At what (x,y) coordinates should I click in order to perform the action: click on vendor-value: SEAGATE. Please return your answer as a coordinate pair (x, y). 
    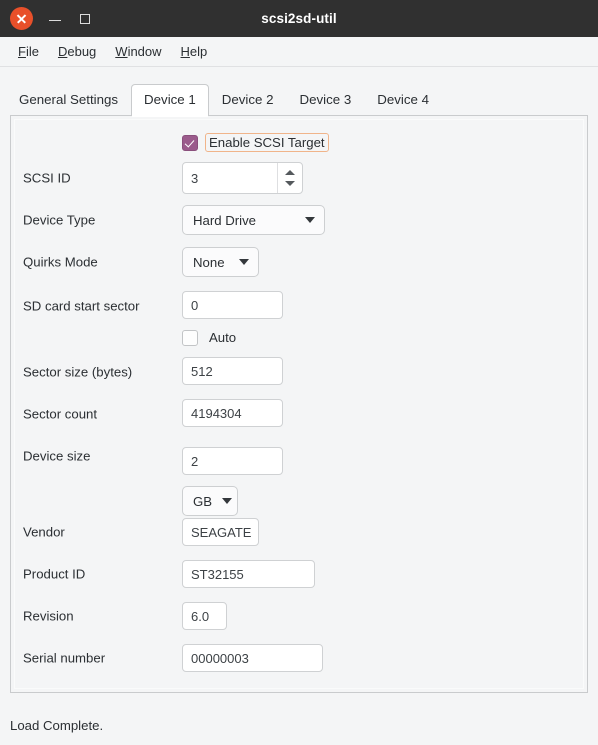
    Looking at the image, I should click on (220, 532).